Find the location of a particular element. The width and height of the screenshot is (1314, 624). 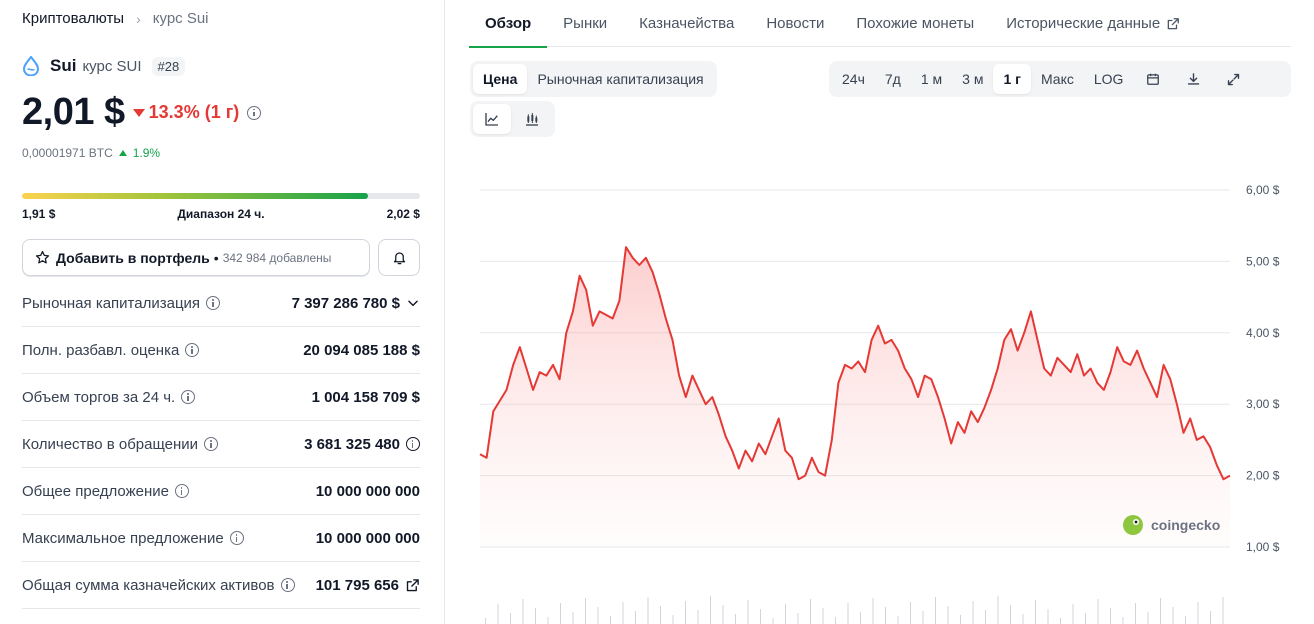

chevron-down-icon is located at coordinates (413, 303).